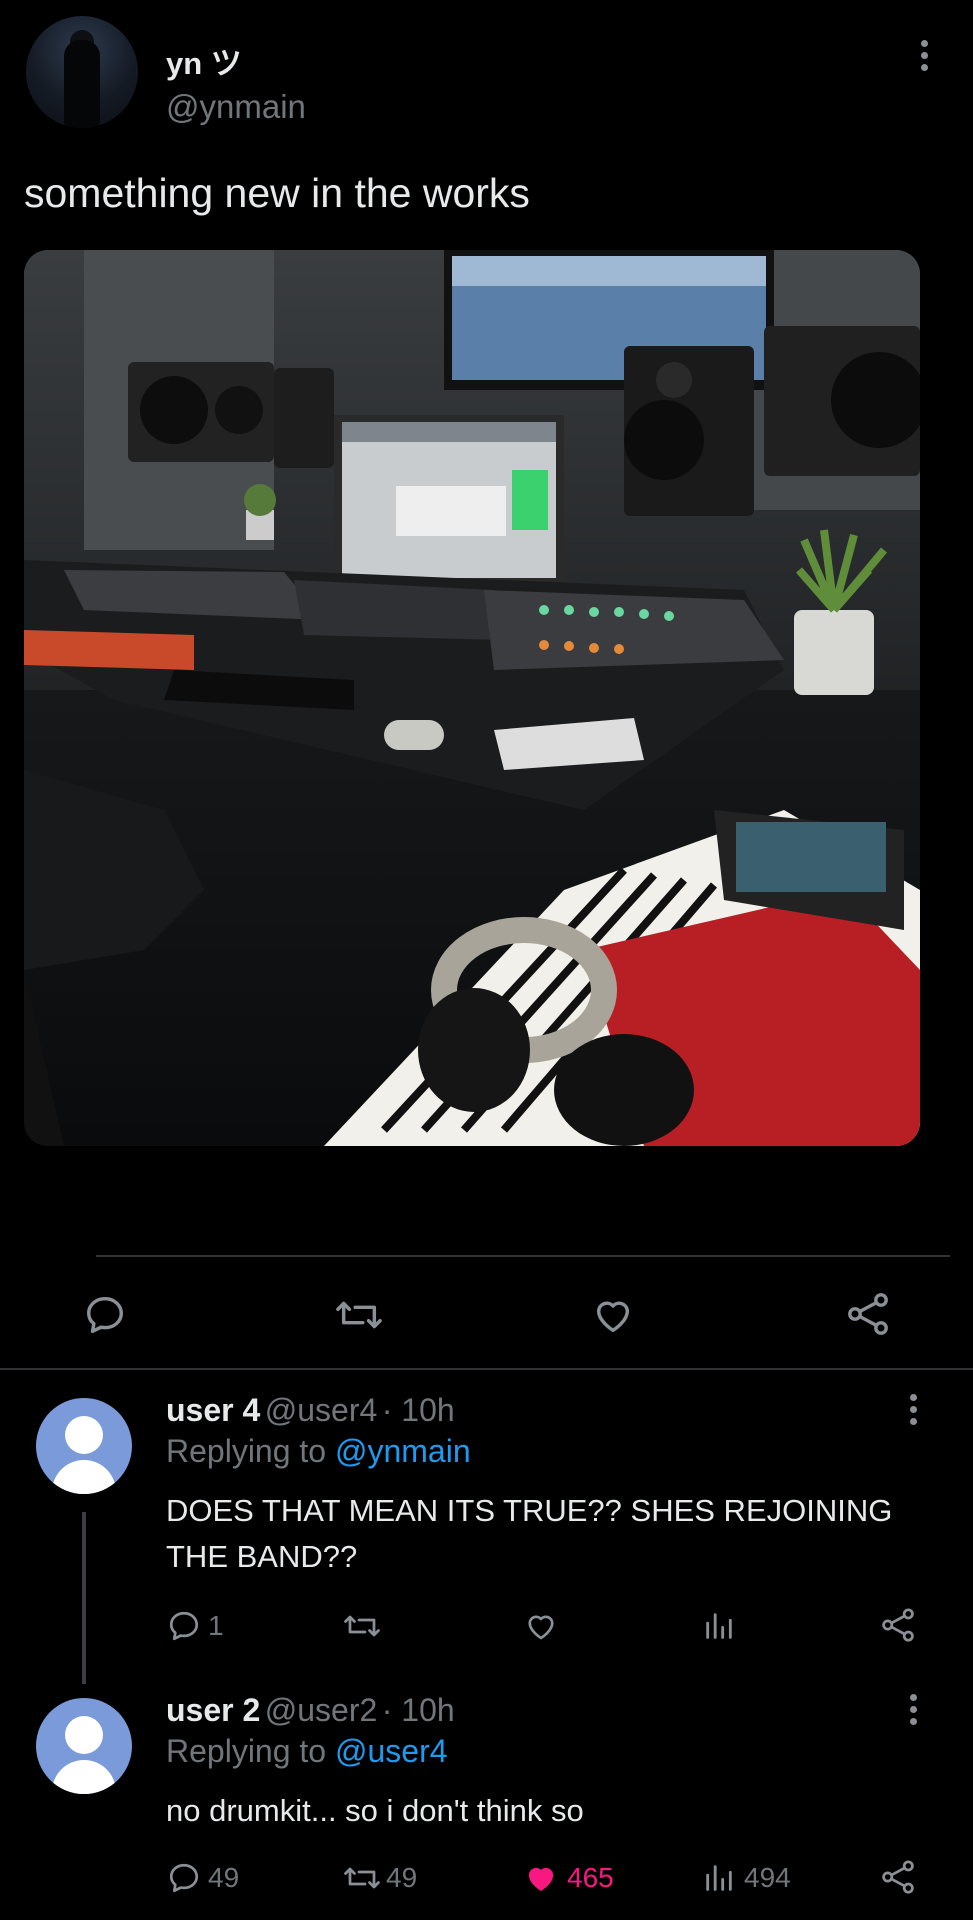 The height and width of the screenshot is (1920, 973). I want to click on reply-button: 49, so click(202, 1878).